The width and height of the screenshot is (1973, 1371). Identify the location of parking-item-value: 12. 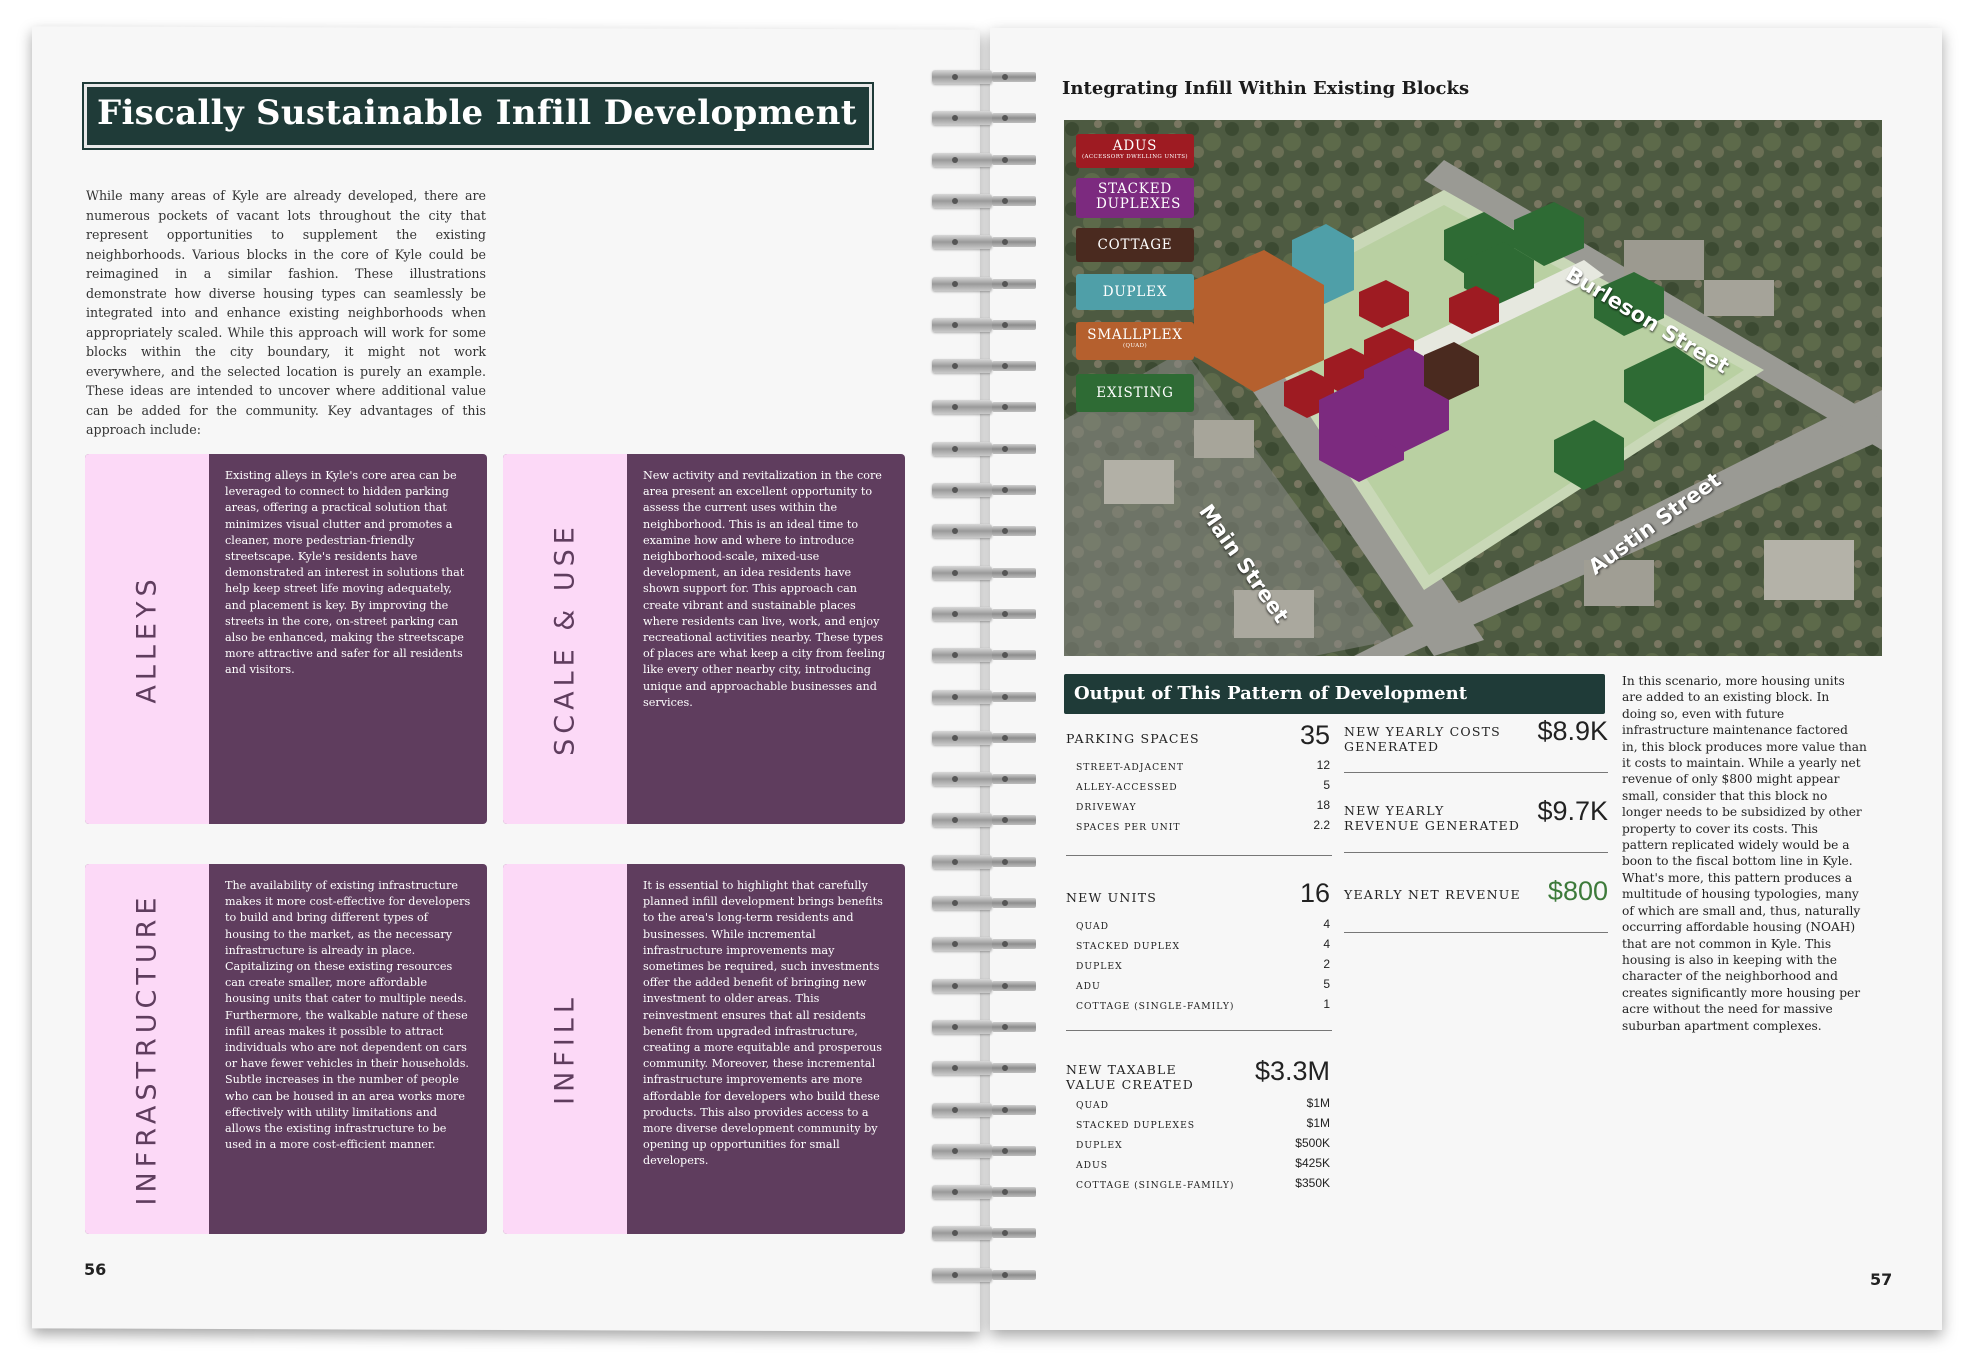
(1323, 765).